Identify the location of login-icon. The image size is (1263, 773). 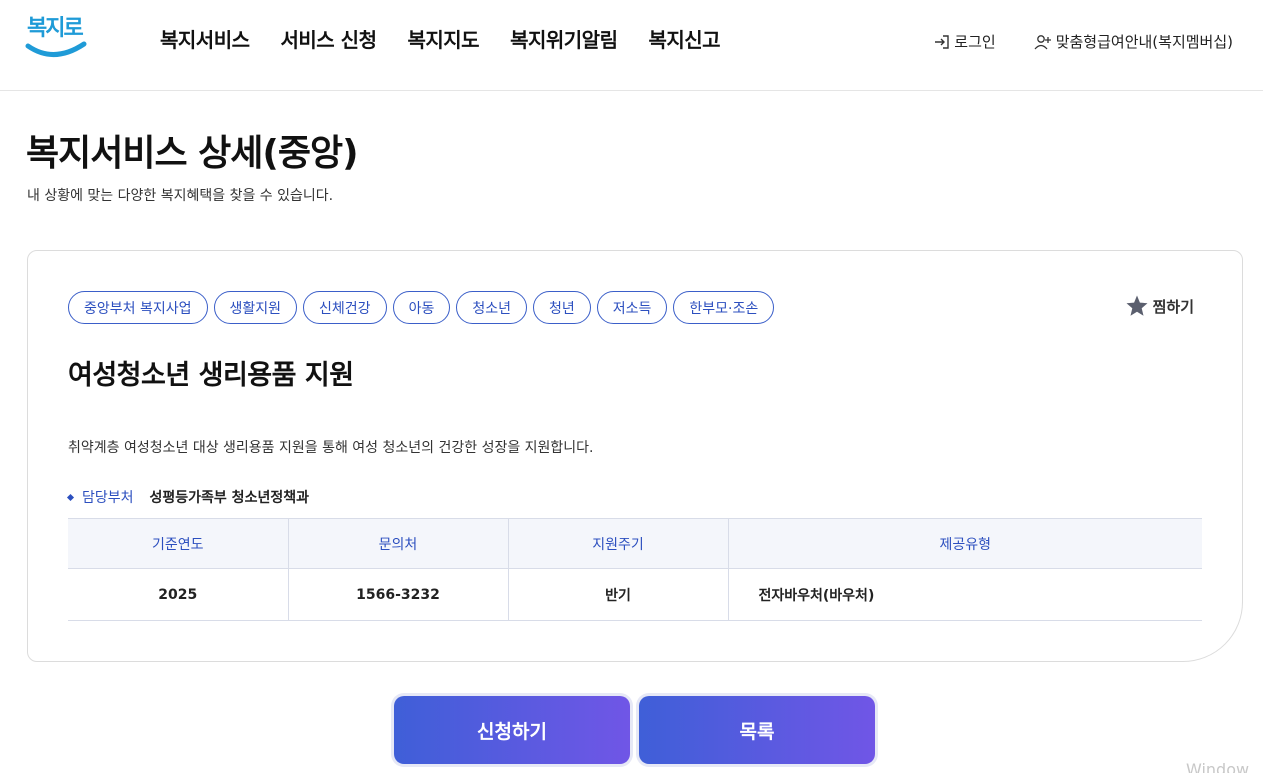
(942, 41).